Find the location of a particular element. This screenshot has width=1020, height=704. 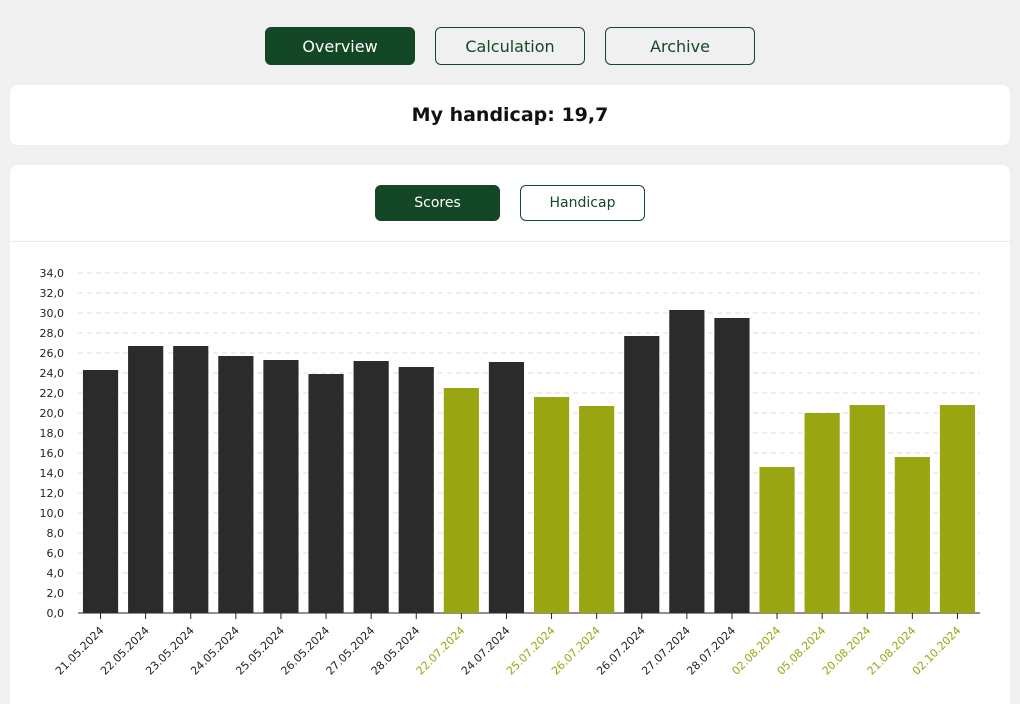

y-tick-label: 24,0 is located at coordinates (52, 373).